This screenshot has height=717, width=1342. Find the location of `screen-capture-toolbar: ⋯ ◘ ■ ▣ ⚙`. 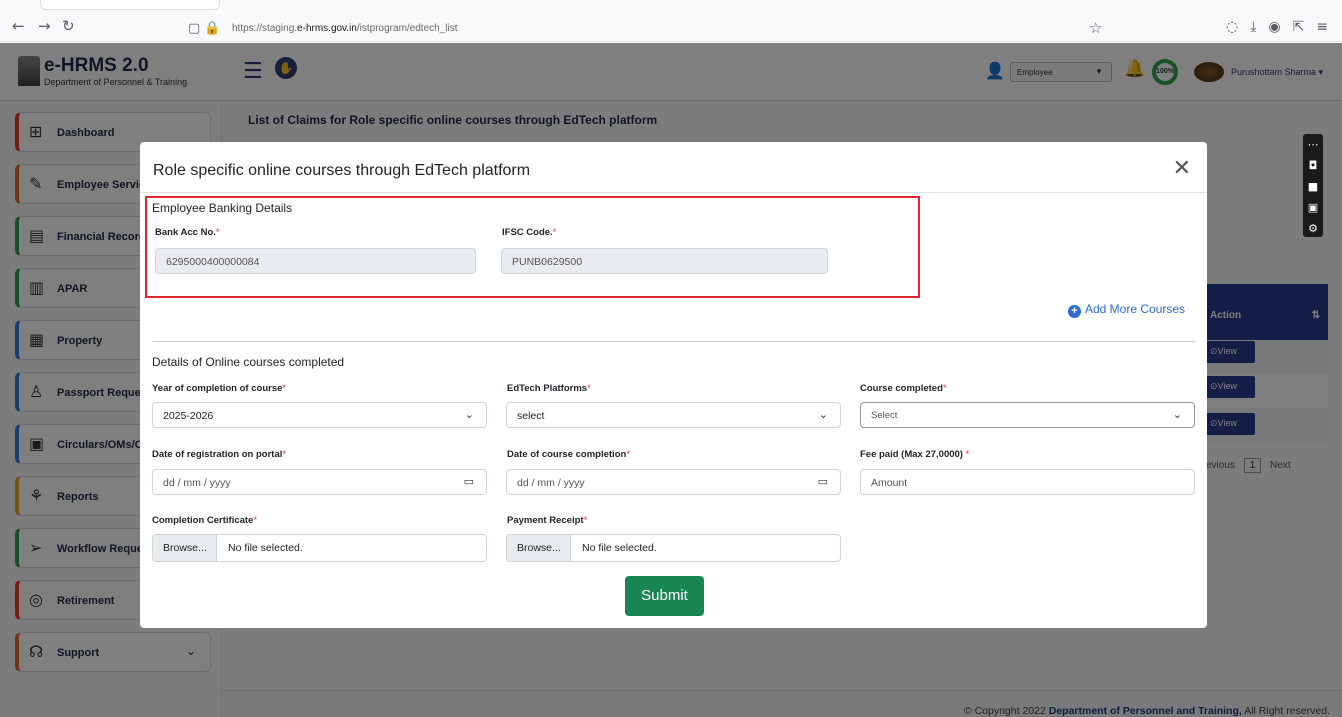

screen-capture-toolbar: ⋯ ◘ ■ ▣ ⚙ is located at coordinates (1313, 185).